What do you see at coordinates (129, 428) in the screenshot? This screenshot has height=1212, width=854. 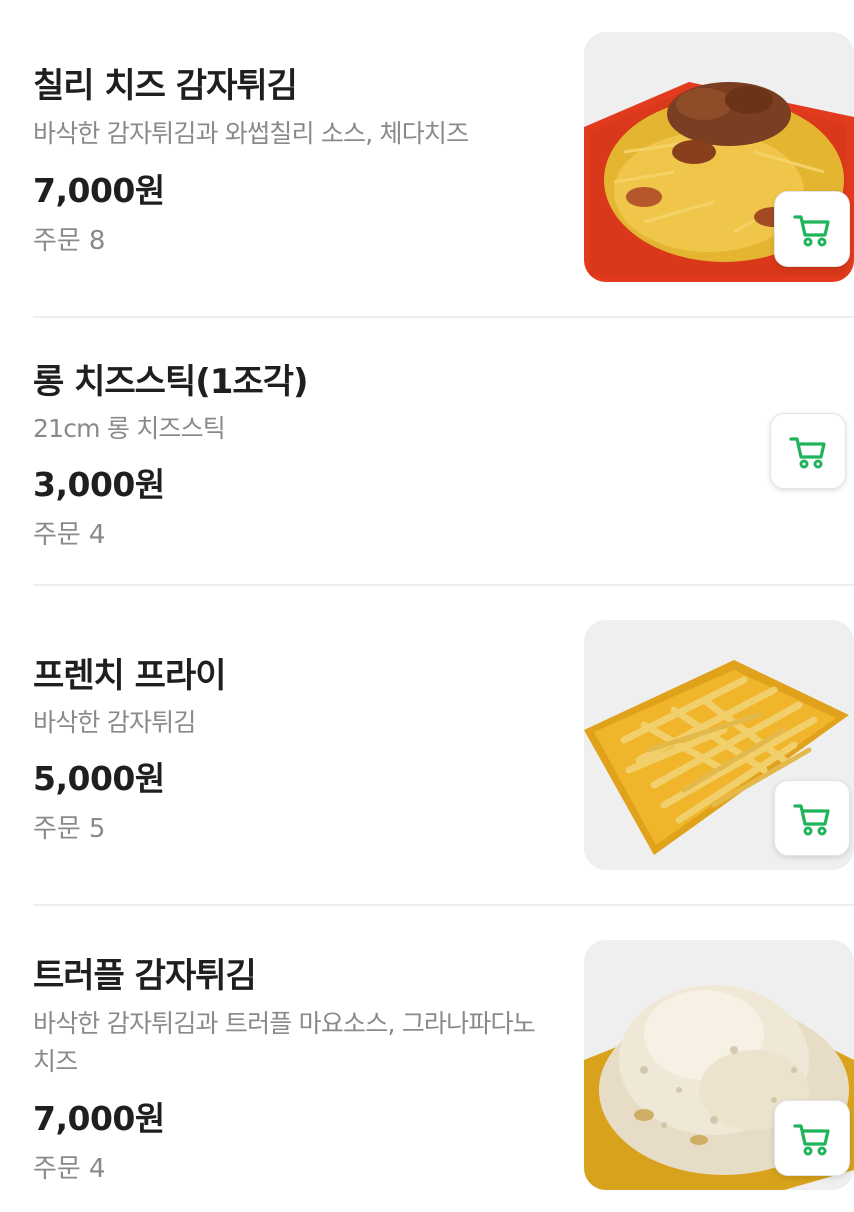 I see `menu-item-description: 21cm 롱 치즈스틱` at bounding box center [129, 428].